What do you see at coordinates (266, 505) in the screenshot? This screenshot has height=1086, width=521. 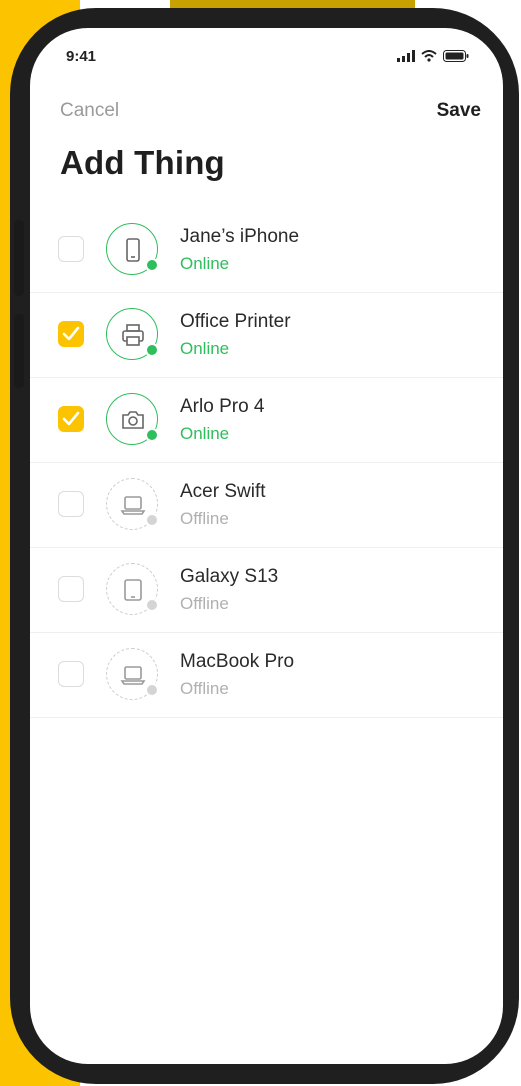 I see `device-row: Acer Swift Offline` at bounding box center [266, 505].